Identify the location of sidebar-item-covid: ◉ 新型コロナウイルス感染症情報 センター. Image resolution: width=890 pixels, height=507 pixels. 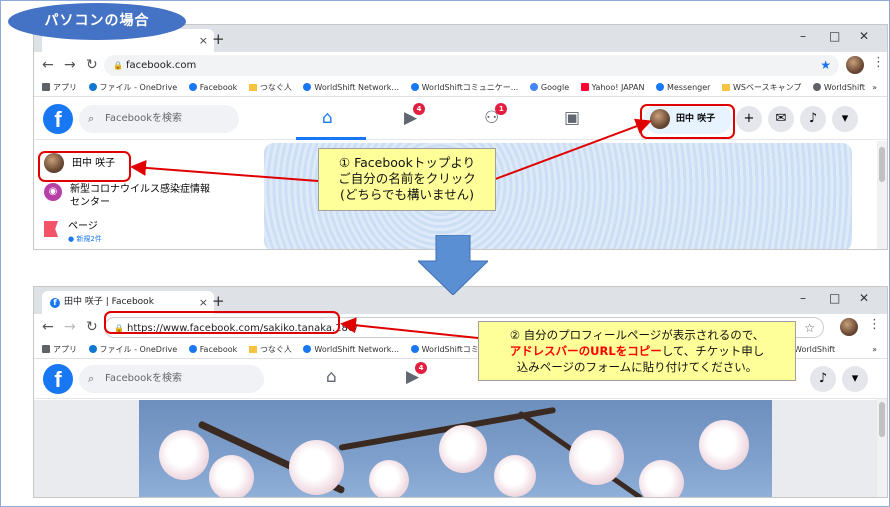
(127, 196).